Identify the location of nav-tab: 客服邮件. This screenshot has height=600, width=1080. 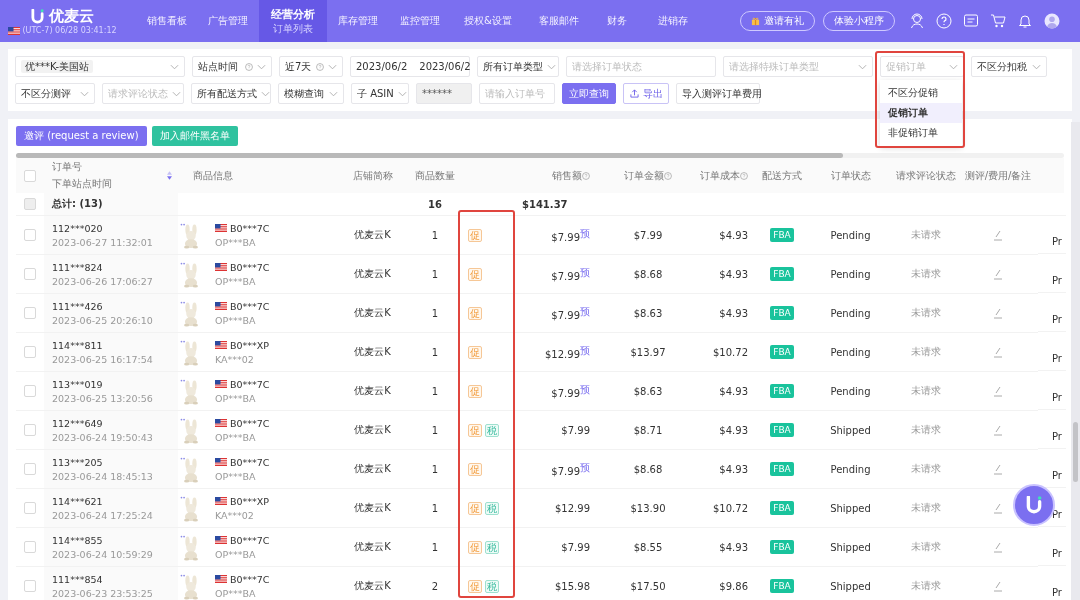
(559, 21).